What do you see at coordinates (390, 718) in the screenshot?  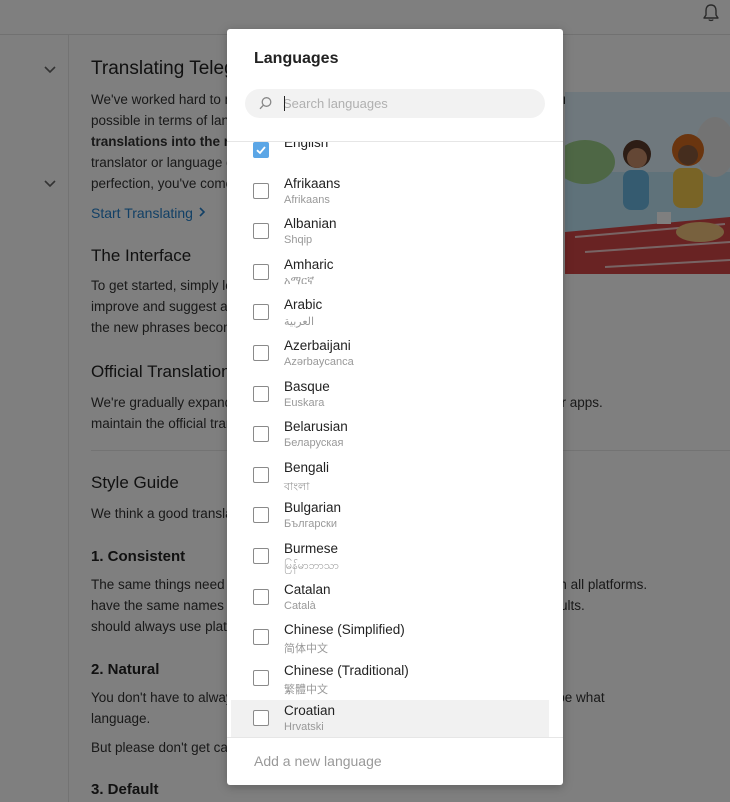 I see `language-item: Croatian Hrvatski` at bounding box center [390, 718].